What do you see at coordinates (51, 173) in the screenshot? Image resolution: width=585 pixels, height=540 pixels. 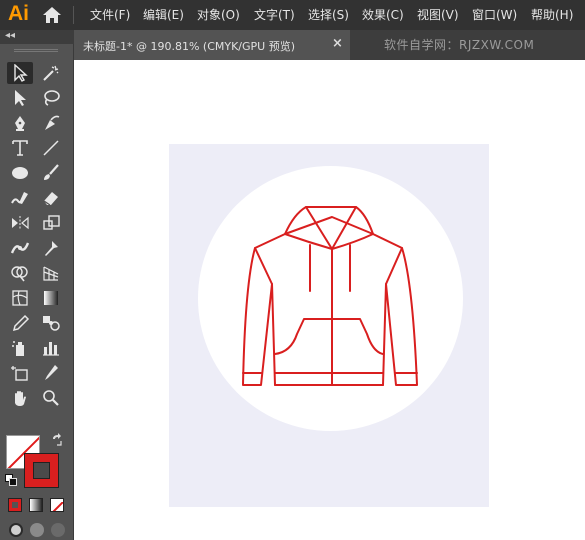 I see `paintbrush-tool-icon` at bounding box center [51, 173].